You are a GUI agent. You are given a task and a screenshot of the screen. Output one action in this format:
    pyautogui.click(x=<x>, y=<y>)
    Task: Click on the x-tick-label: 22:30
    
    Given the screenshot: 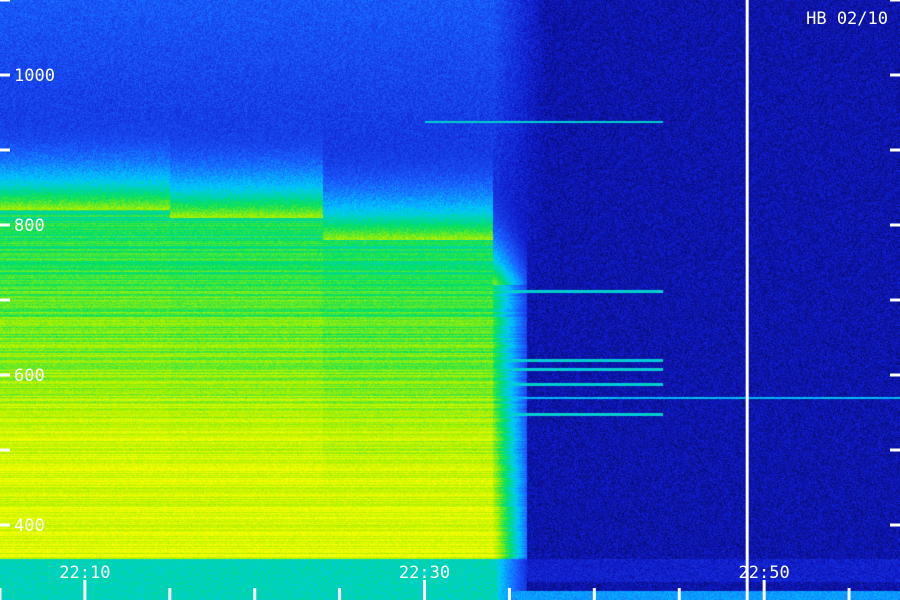 What is the action you would take?
    pyautogui.click(x=424, y=573)
    